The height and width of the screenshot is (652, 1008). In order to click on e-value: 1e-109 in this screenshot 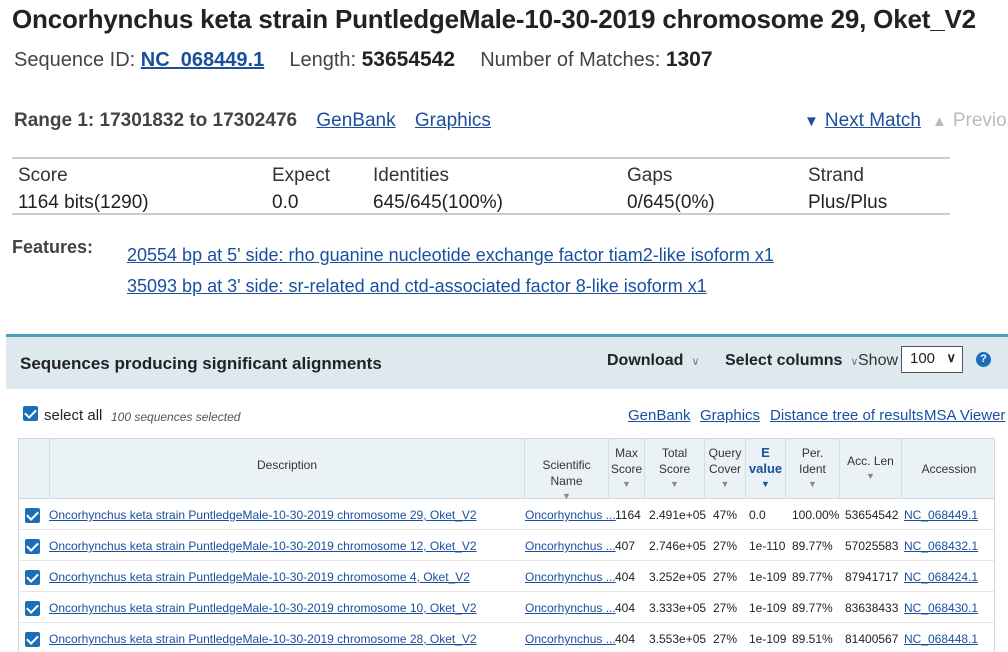, I will do `click(768, 577)`.